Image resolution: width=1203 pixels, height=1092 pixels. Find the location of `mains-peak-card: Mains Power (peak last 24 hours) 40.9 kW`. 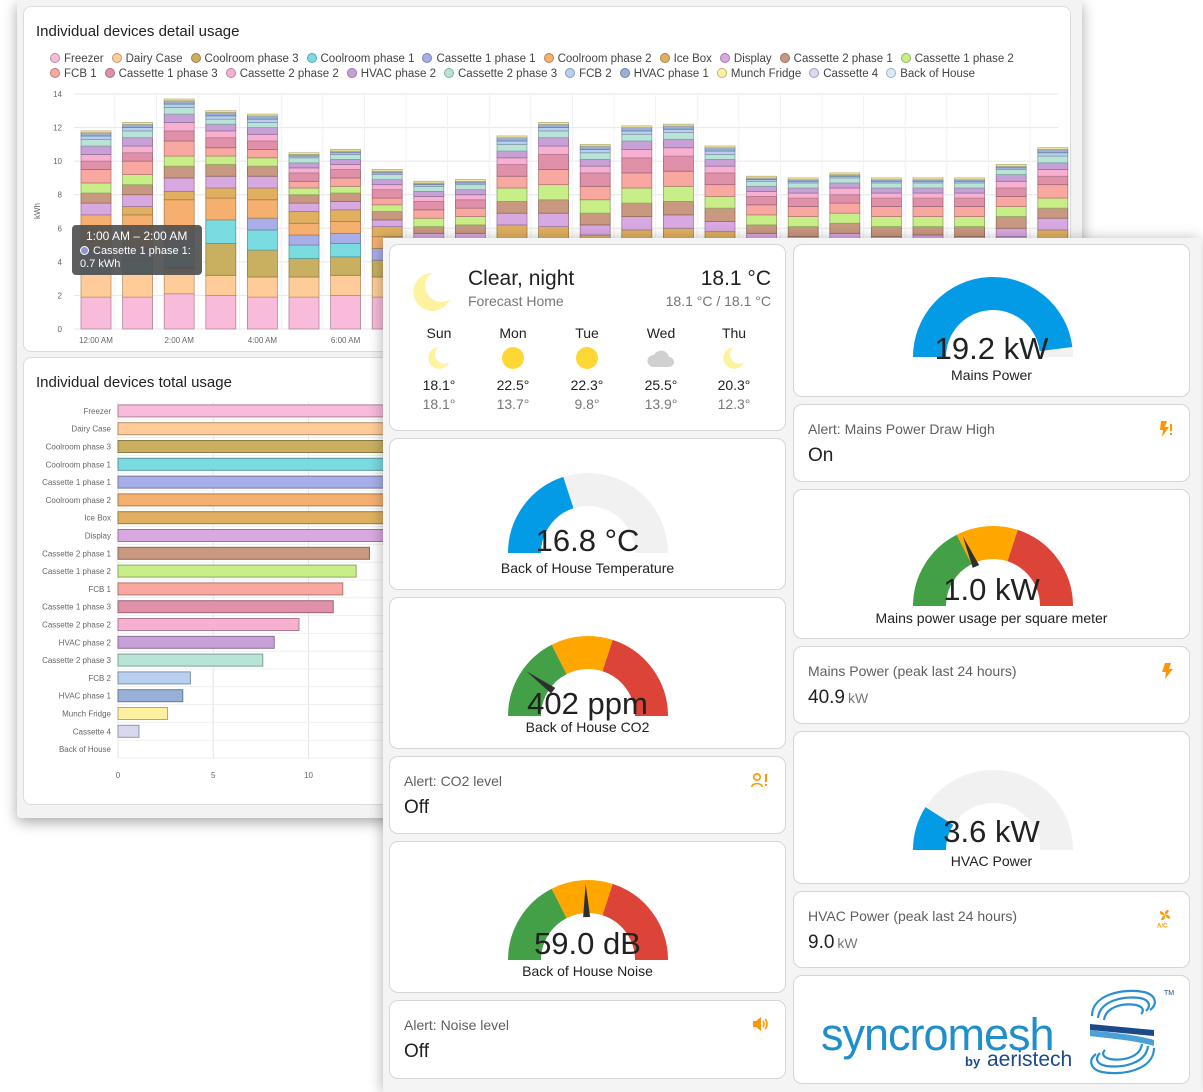

mains-peak-card: Mains Power (peak last 24 hours) 40.9 kW is located at coordinates (991, 685).